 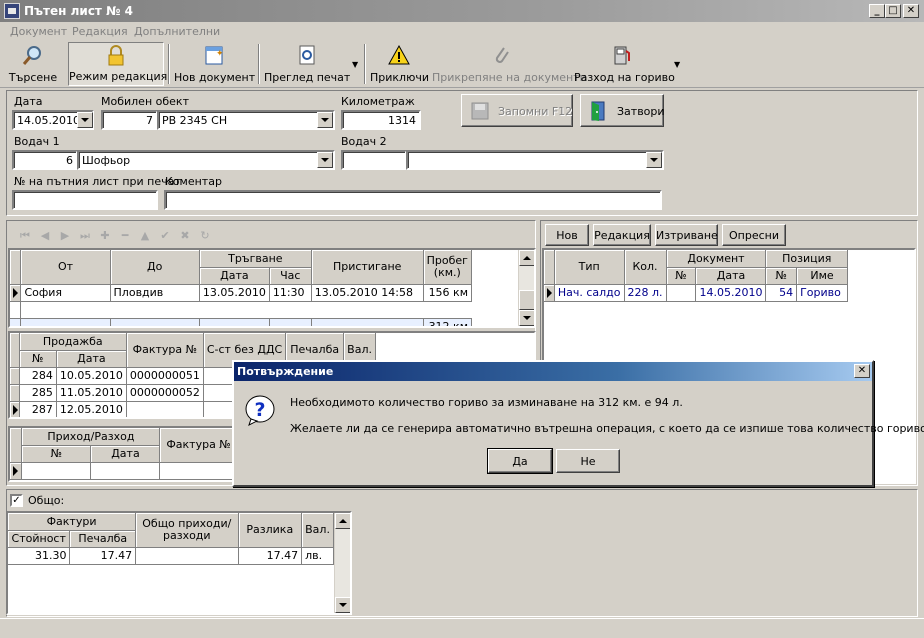 I want to click on print-preview-button: Преглед печат, so click(x=307, y=64).